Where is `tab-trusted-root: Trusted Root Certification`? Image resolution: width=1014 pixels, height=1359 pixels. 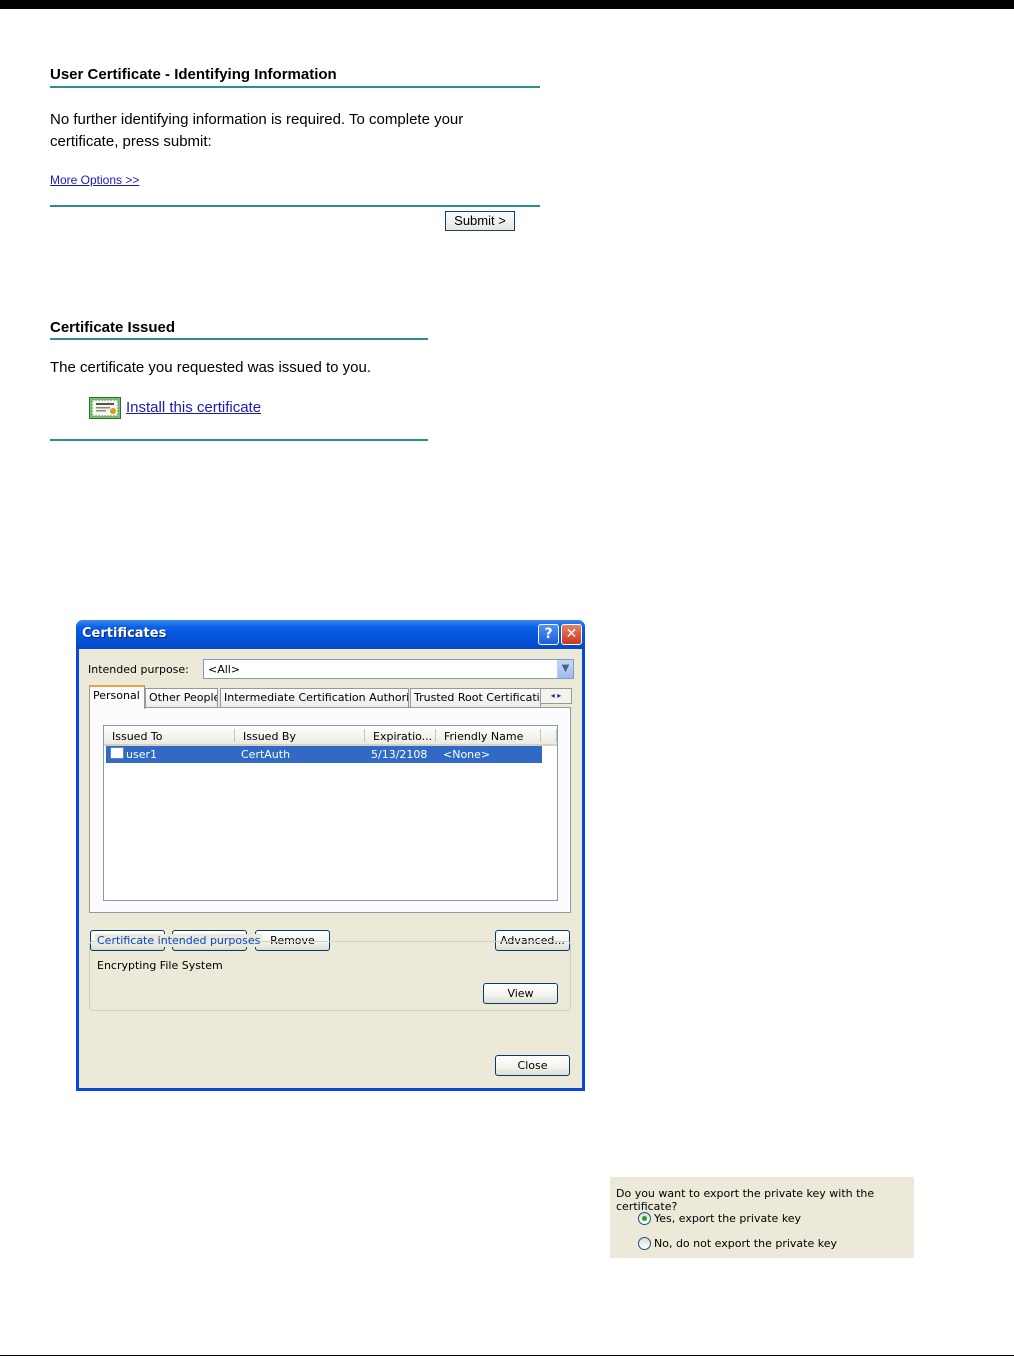
tab-trusted-root: Trusted Root Certification is located at coordinates (475, 697).